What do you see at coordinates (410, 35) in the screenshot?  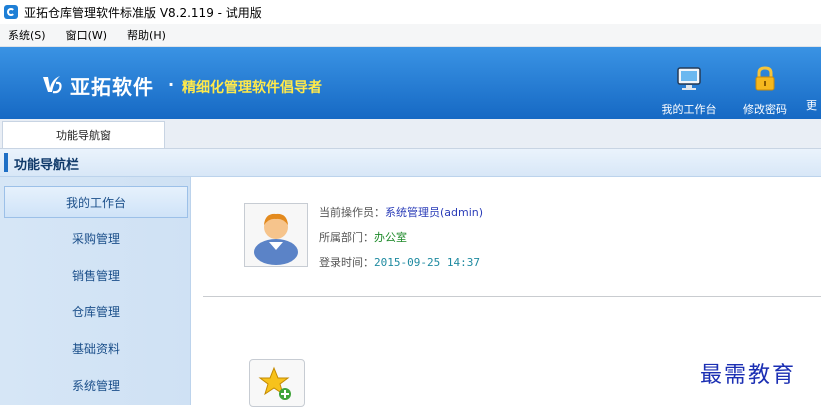 I see `menu-bar: 系统(S) 窗口(W) 帮助(H)` at bounding box center [410, 35].